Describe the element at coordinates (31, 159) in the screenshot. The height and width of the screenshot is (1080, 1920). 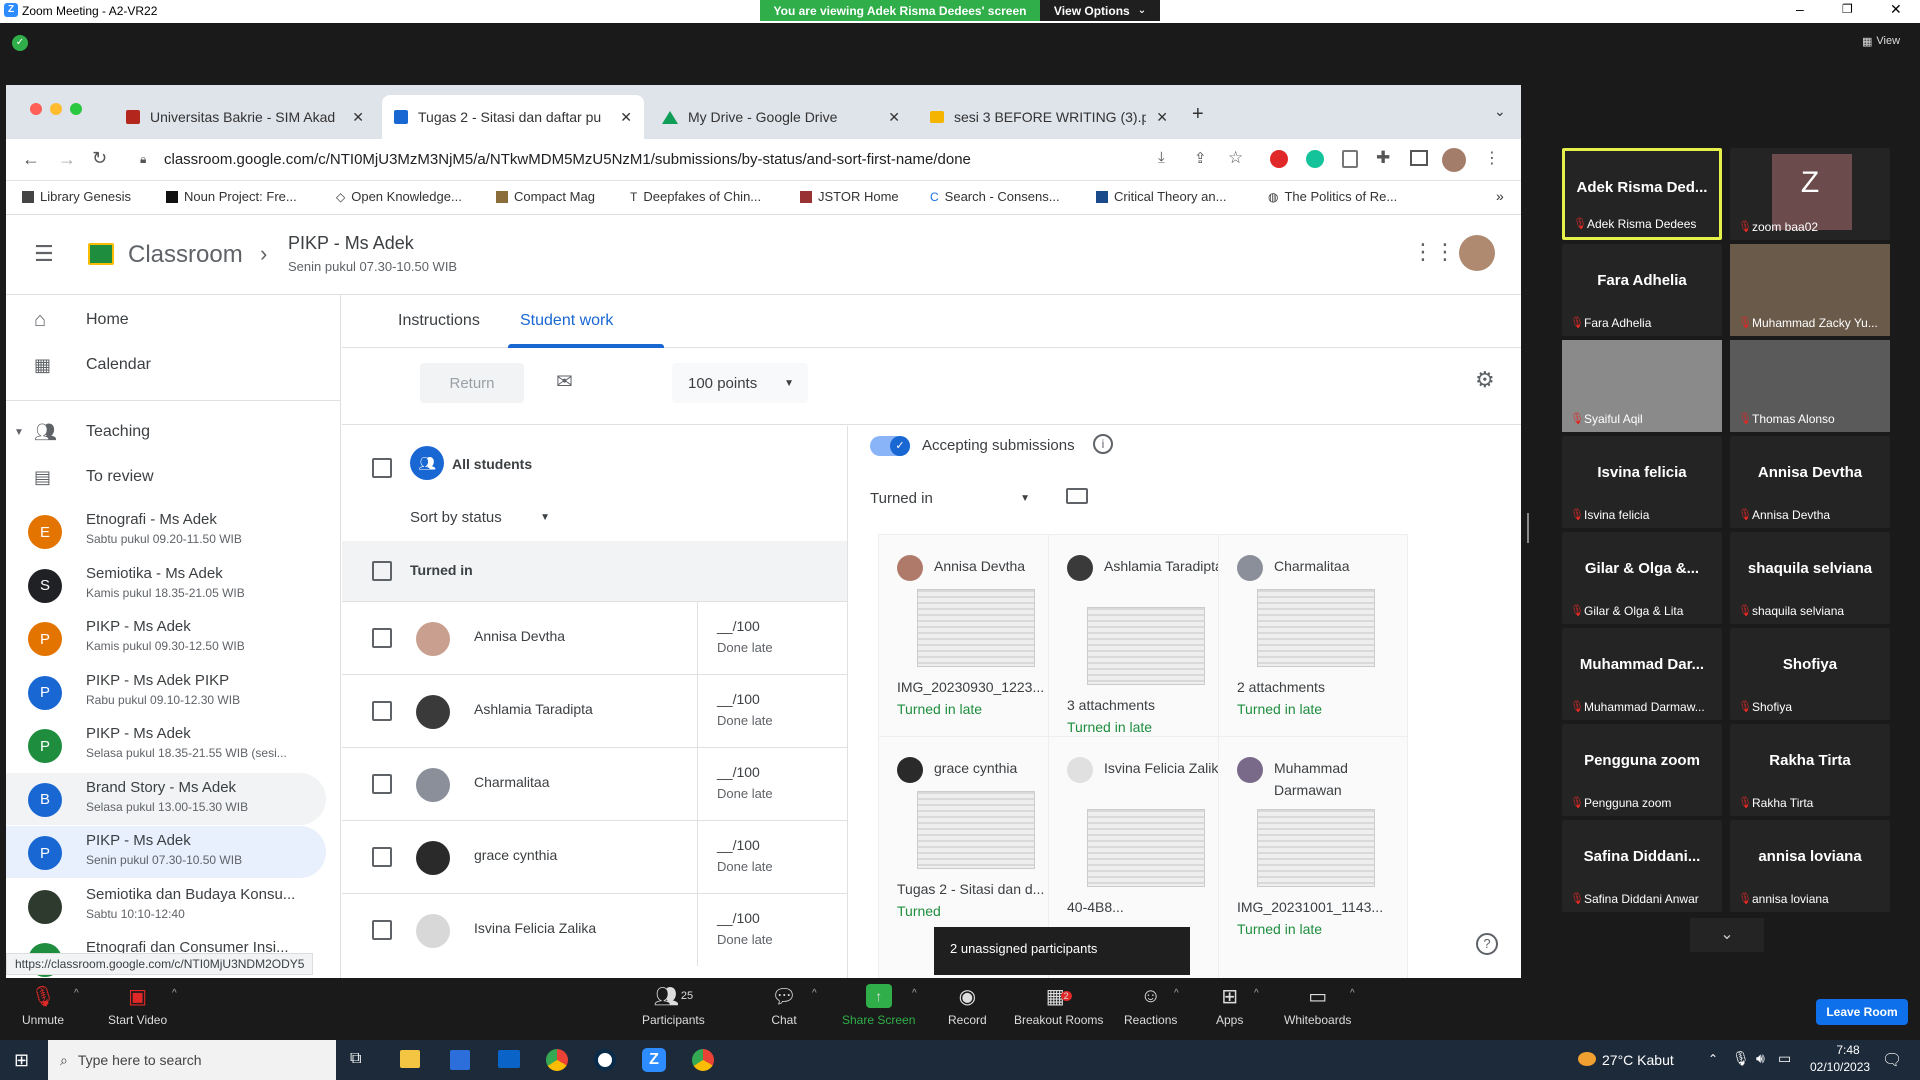
I see `back-arrow-icon: ←` at that location.